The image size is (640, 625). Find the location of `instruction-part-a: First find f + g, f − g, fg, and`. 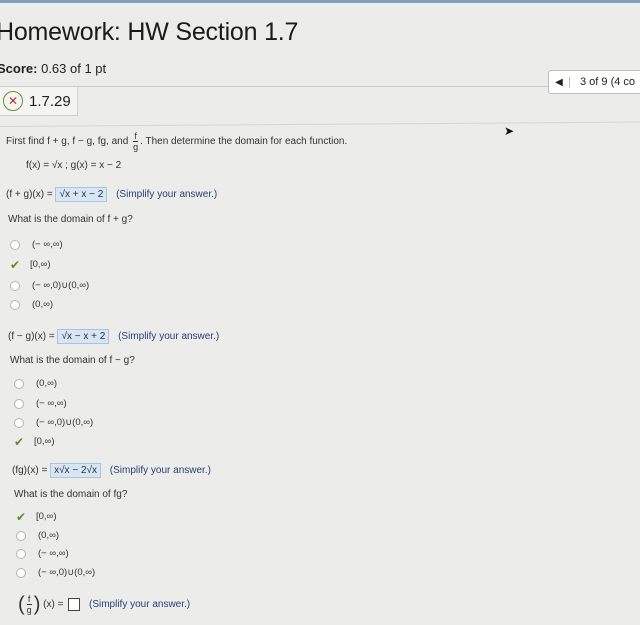

instruction-part-a: First find f + g, f − g, fg, and is located at coordinates (67, 142).